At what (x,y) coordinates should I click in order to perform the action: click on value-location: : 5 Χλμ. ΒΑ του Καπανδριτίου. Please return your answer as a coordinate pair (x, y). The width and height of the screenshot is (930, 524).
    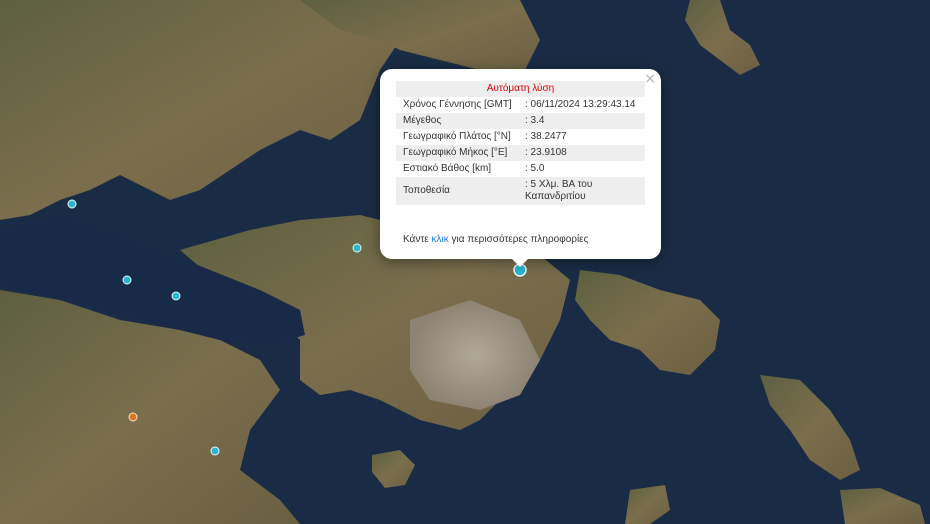
    Looking at the image, I should click on (583, 191).